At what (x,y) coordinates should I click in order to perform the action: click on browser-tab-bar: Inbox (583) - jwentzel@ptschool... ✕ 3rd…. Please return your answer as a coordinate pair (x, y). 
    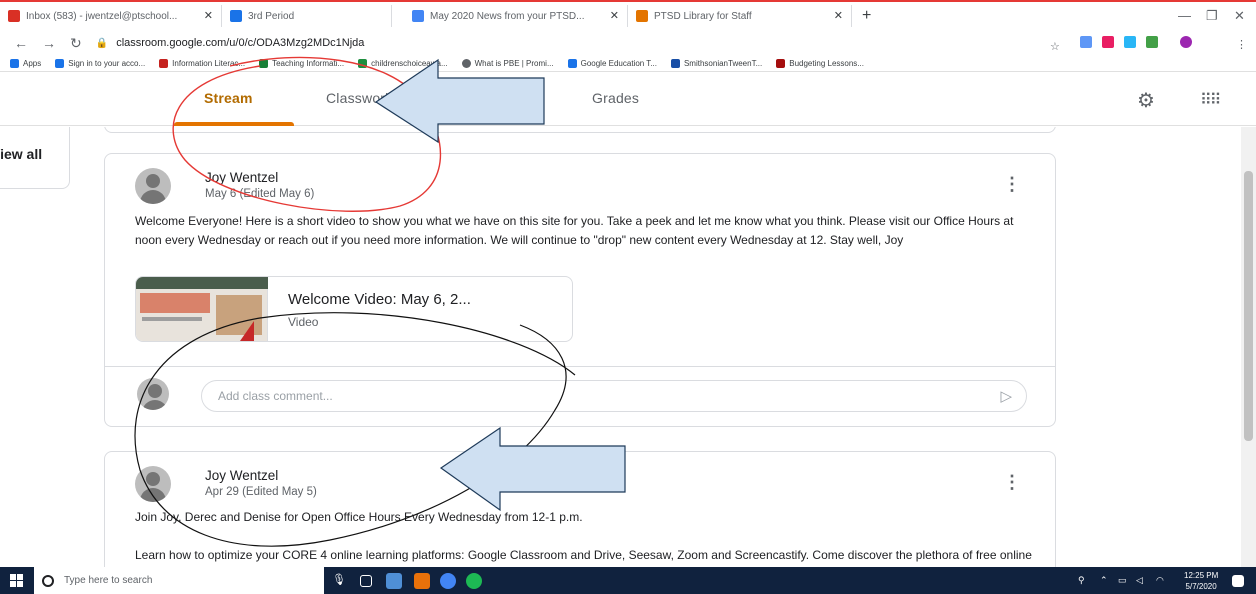
    Looking at the image, I should click on (628, 15).